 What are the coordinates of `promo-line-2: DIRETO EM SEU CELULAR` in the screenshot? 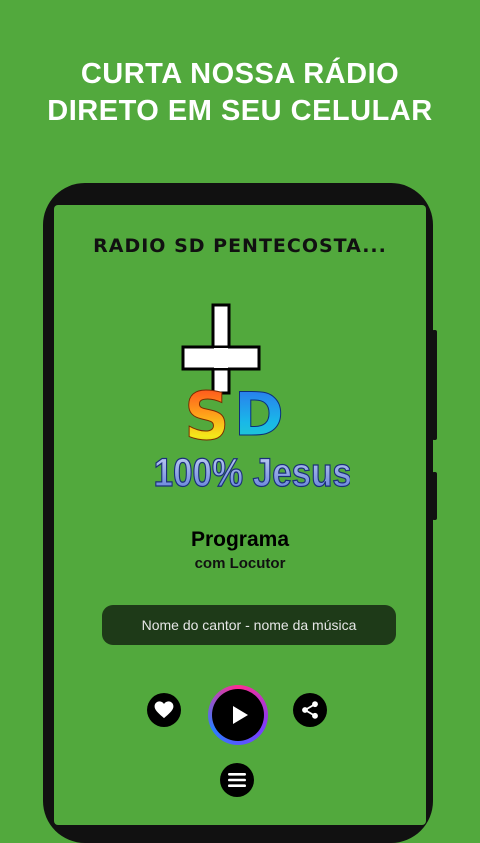 It's located at (240, 111).